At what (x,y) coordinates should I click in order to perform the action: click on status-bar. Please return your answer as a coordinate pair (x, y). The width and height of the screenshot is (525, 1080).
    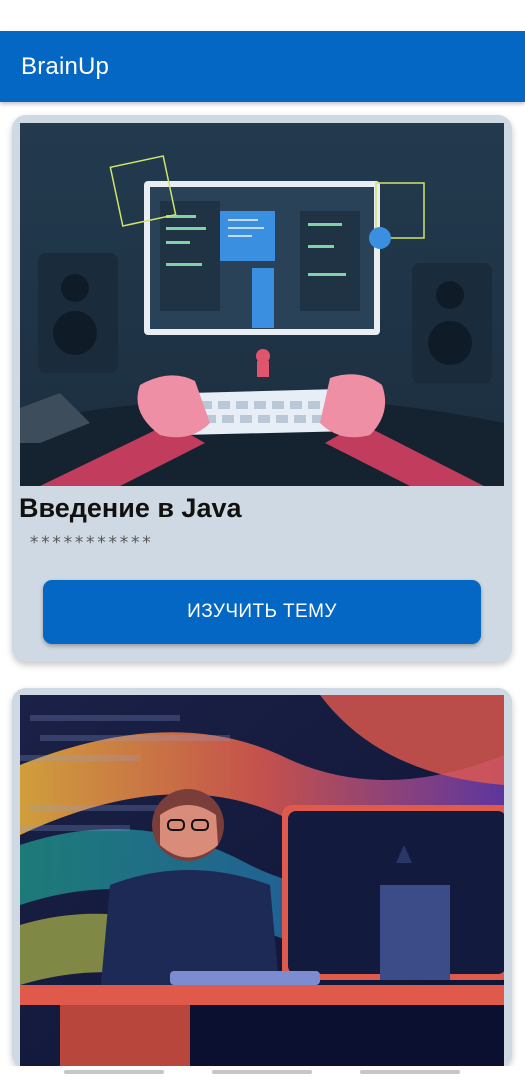
    Looking at the image, I should click on (262, 15).